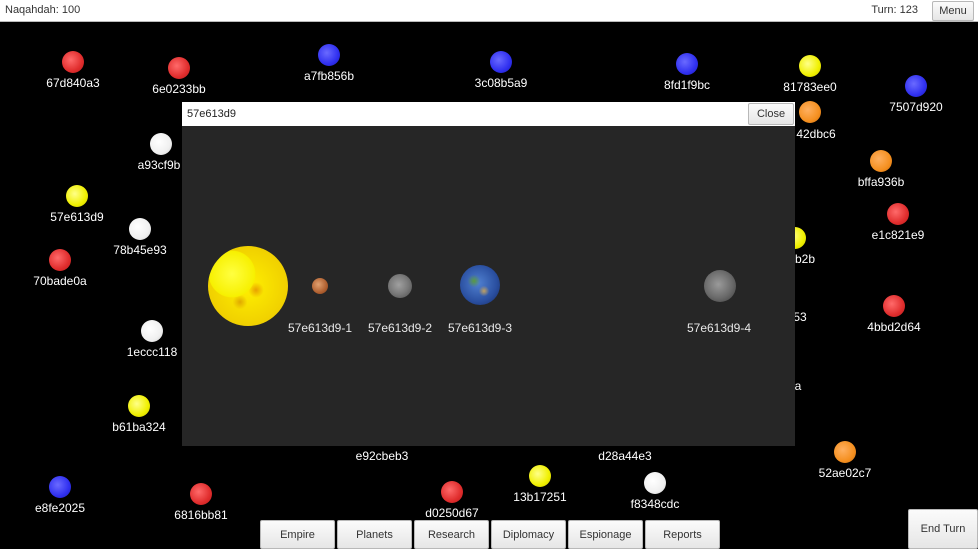 This screenshot has height=549, width=978. I want to click on star-label: e1c821e9, so click(898, 235).